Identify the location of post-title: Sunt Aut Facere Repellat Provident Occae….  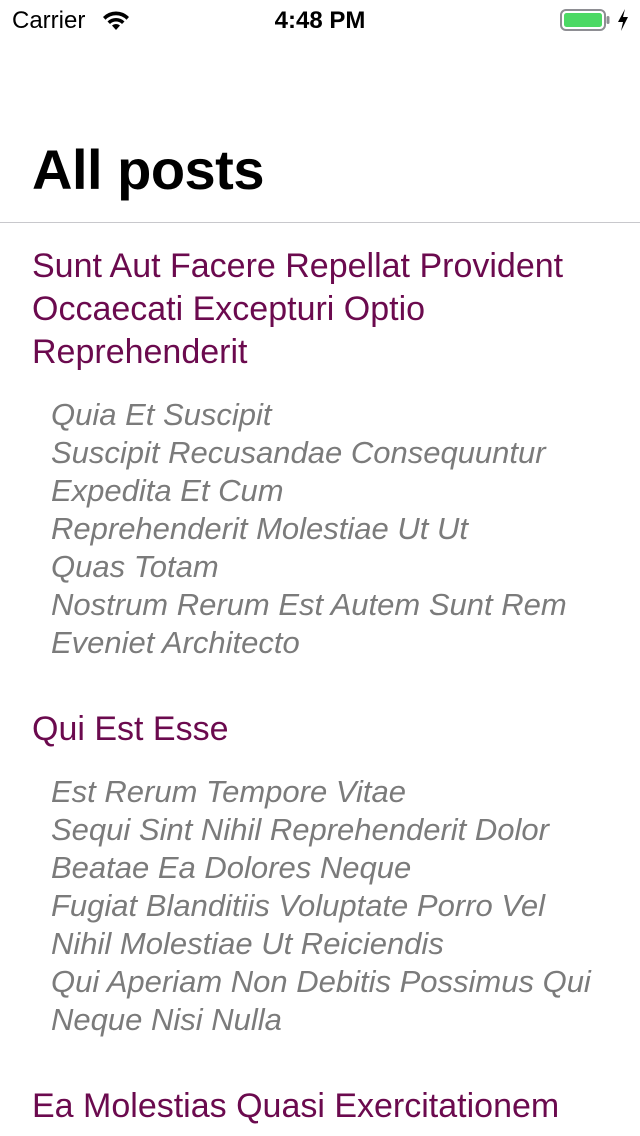
(298, 309).